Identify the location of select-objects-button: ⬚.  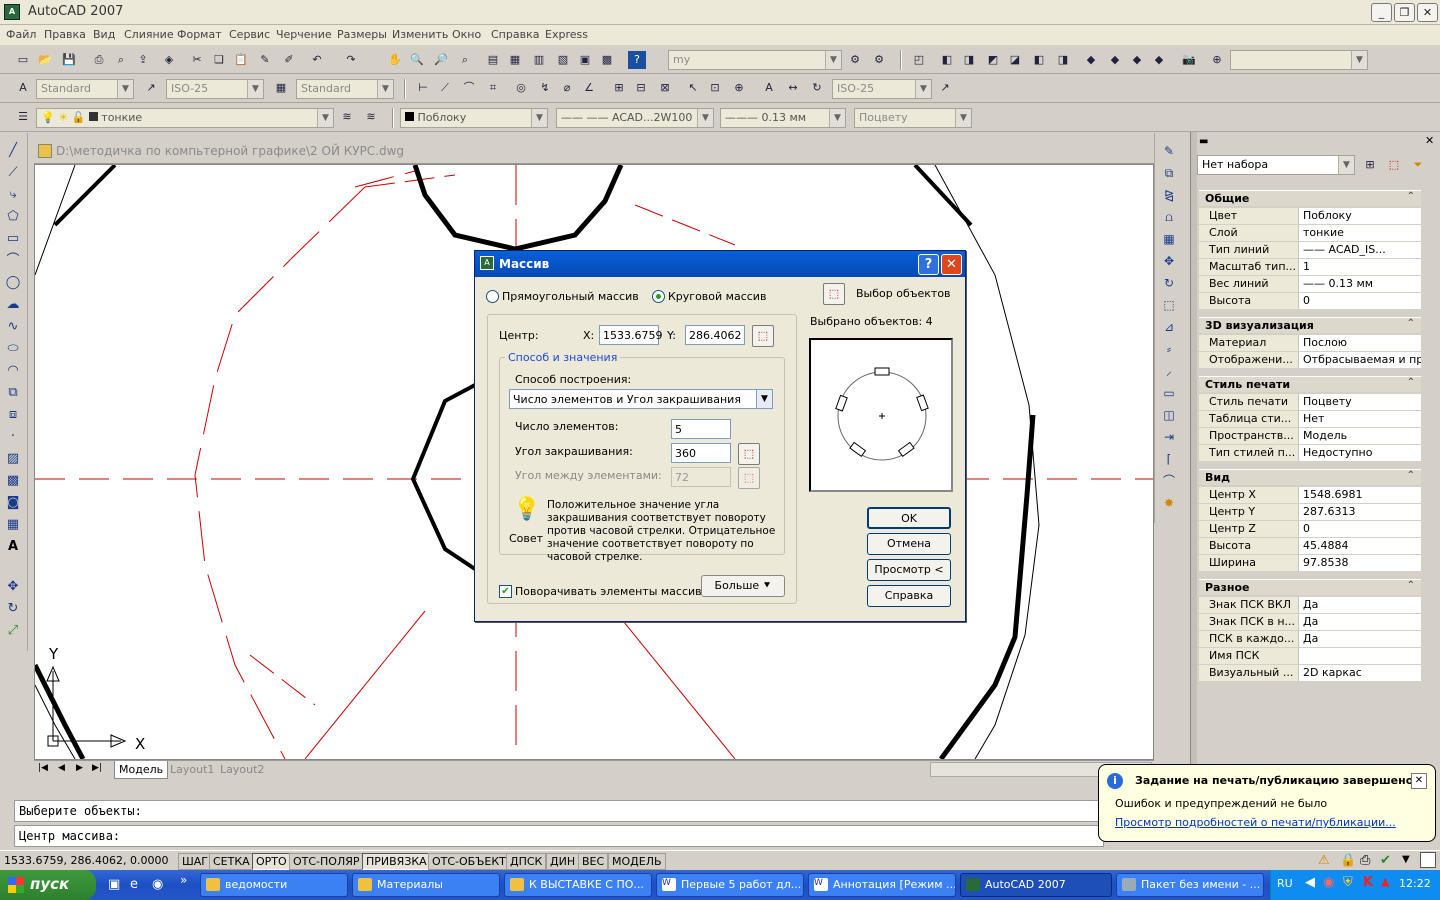
(834, 294).